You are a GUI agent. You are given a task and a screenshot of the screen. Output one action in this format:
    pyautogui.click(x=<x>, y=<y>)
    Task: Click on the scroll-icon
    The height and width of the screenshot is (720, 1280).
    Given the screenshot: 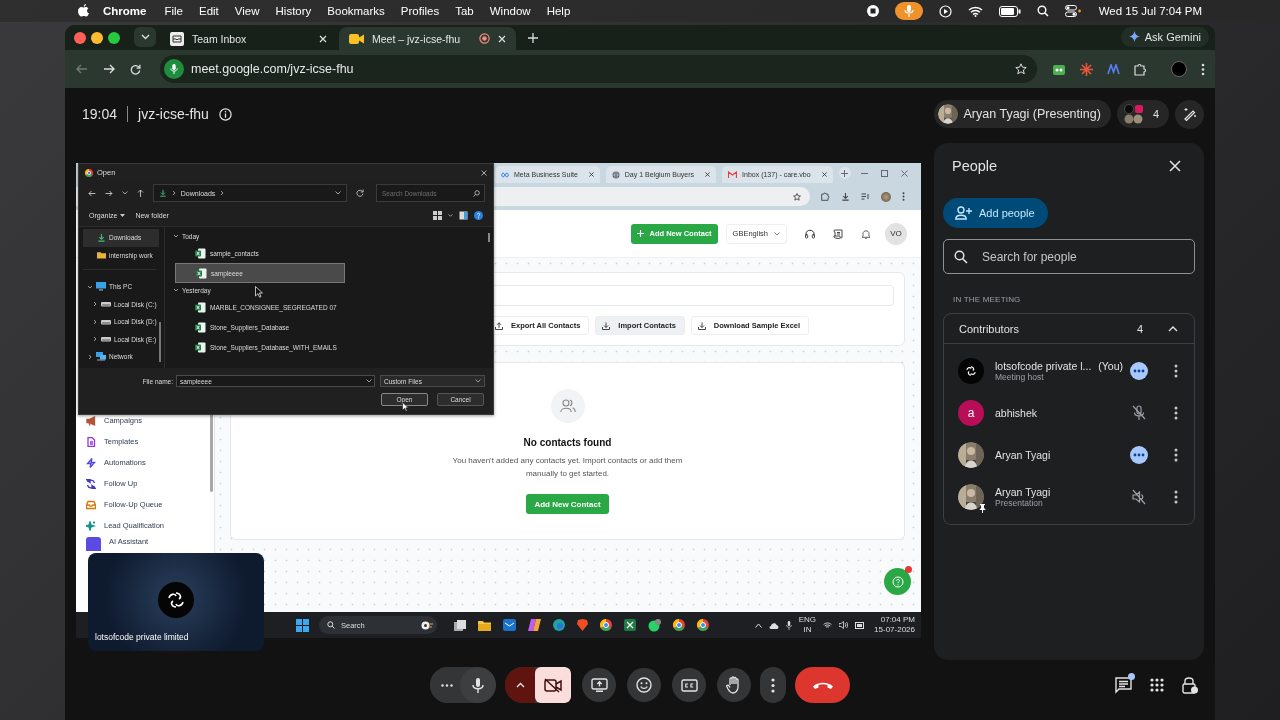 What is the action you would take?
    pyautogui.click(x=838, y=233)
    